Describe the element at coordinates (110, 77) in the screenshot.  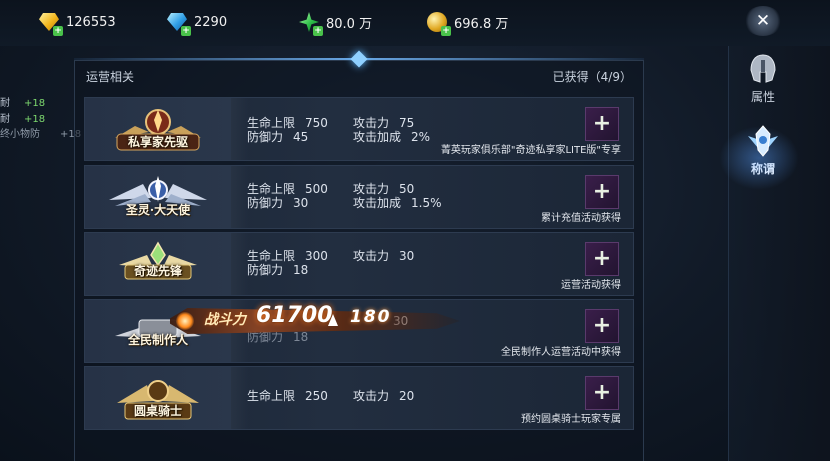
I see `category-title: 运营相关` at that location.